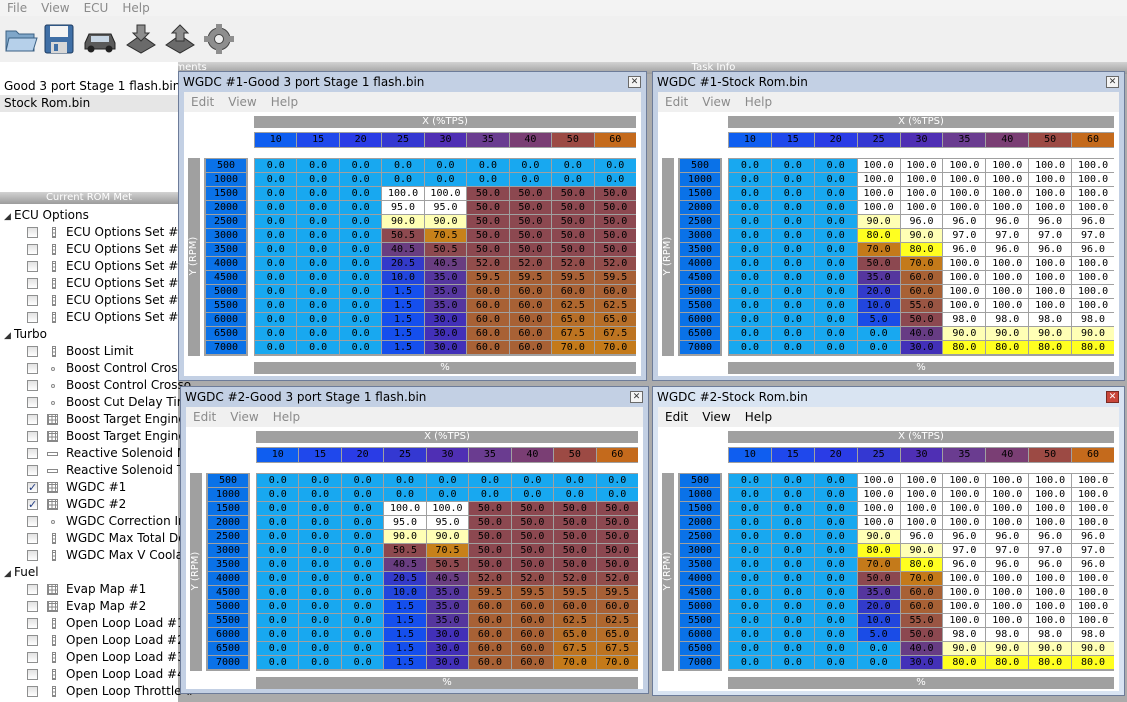 This screenshot has height=702, width=1127. I want to click on y-axis-cell: 1000, so click(226, 179).